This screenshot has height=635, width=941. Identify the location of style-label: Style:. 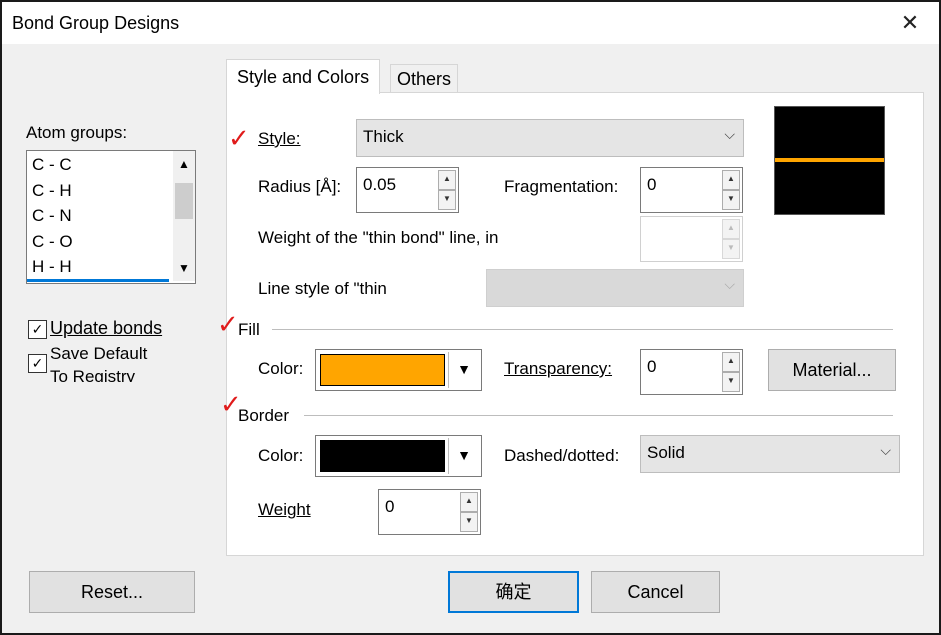
(279, 138).